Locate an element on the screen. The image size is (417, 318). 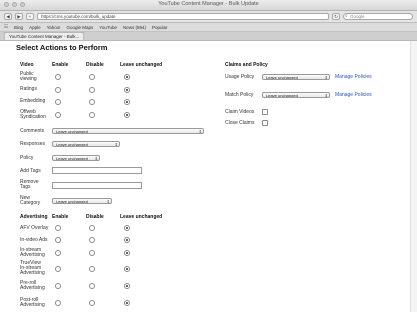
postroll-enable-radio is located at coordinates (58, 303).